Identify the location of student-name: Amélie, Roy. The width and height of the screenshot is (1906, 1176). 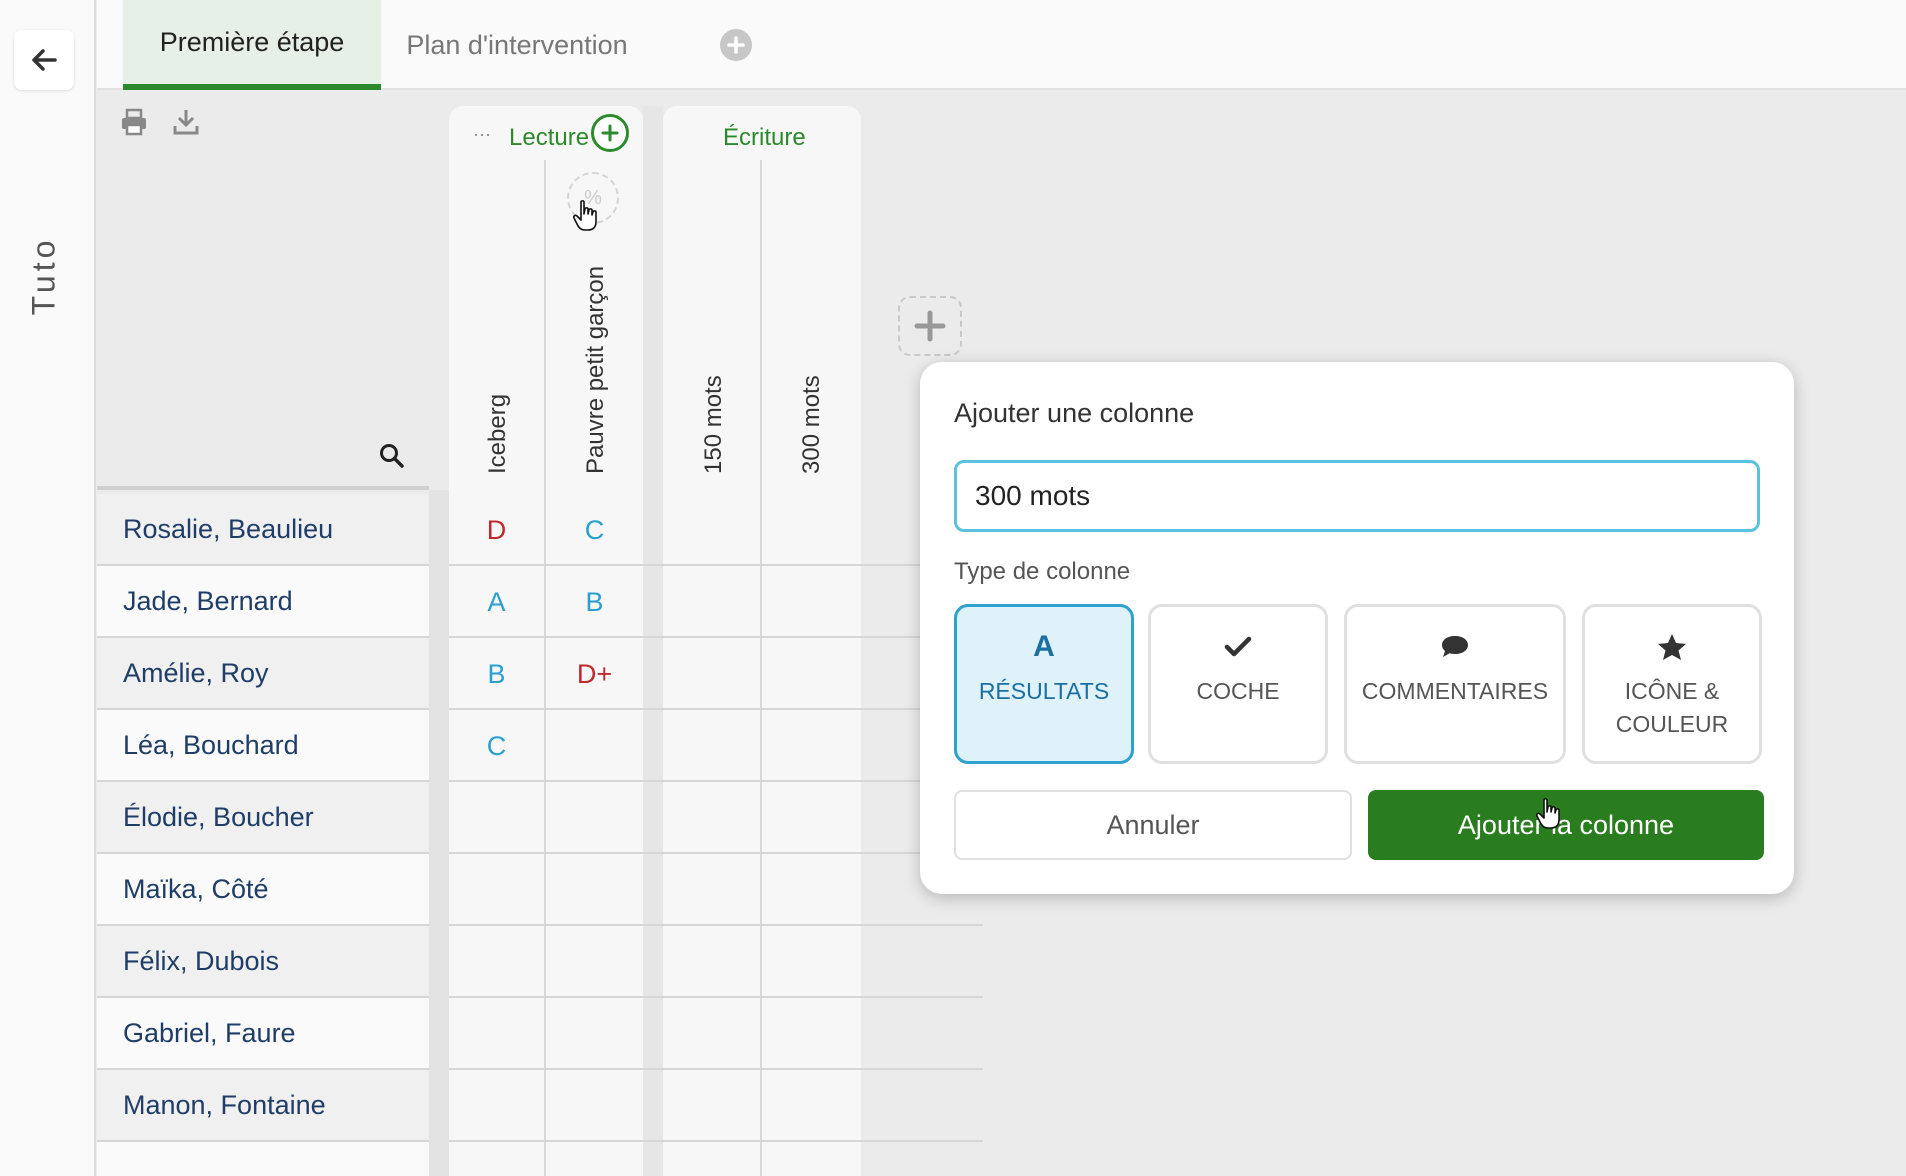
(196, 672).